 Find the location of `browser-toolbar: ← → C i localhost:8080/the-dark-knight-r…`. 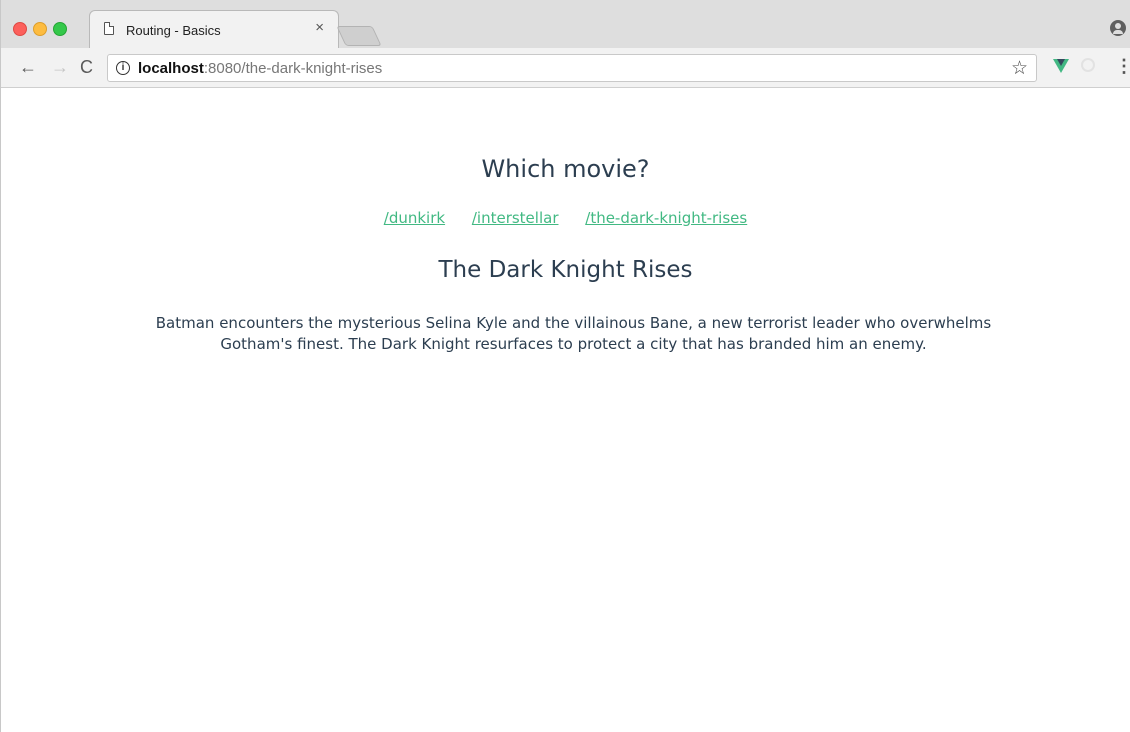

browser-toolbar: ← → C i localhost:8080/the-dark-knight-r… is located at coordinates (565, 68).